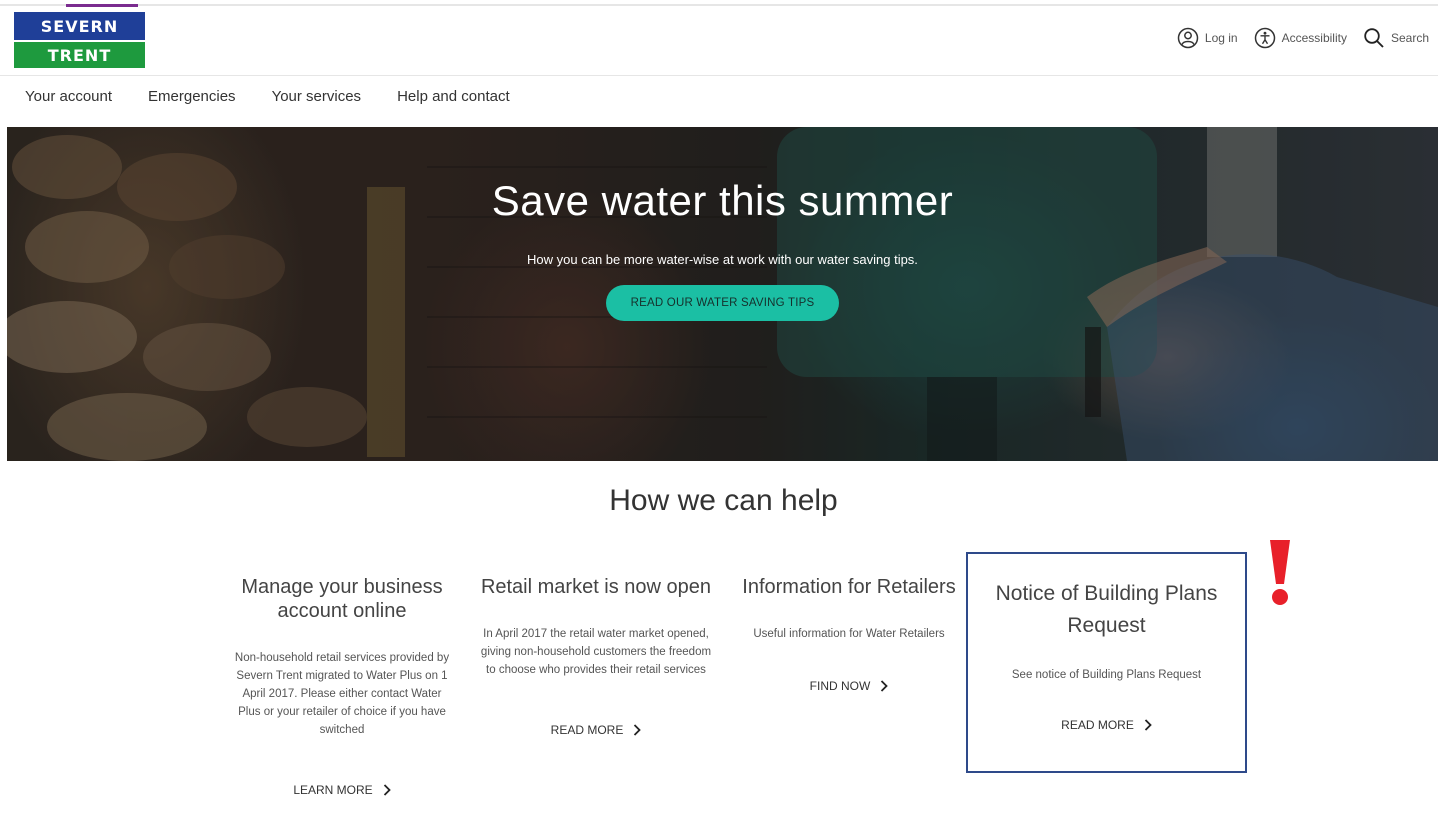  I want to click on nav-emergencies: Emergencies, so click(192, 96).